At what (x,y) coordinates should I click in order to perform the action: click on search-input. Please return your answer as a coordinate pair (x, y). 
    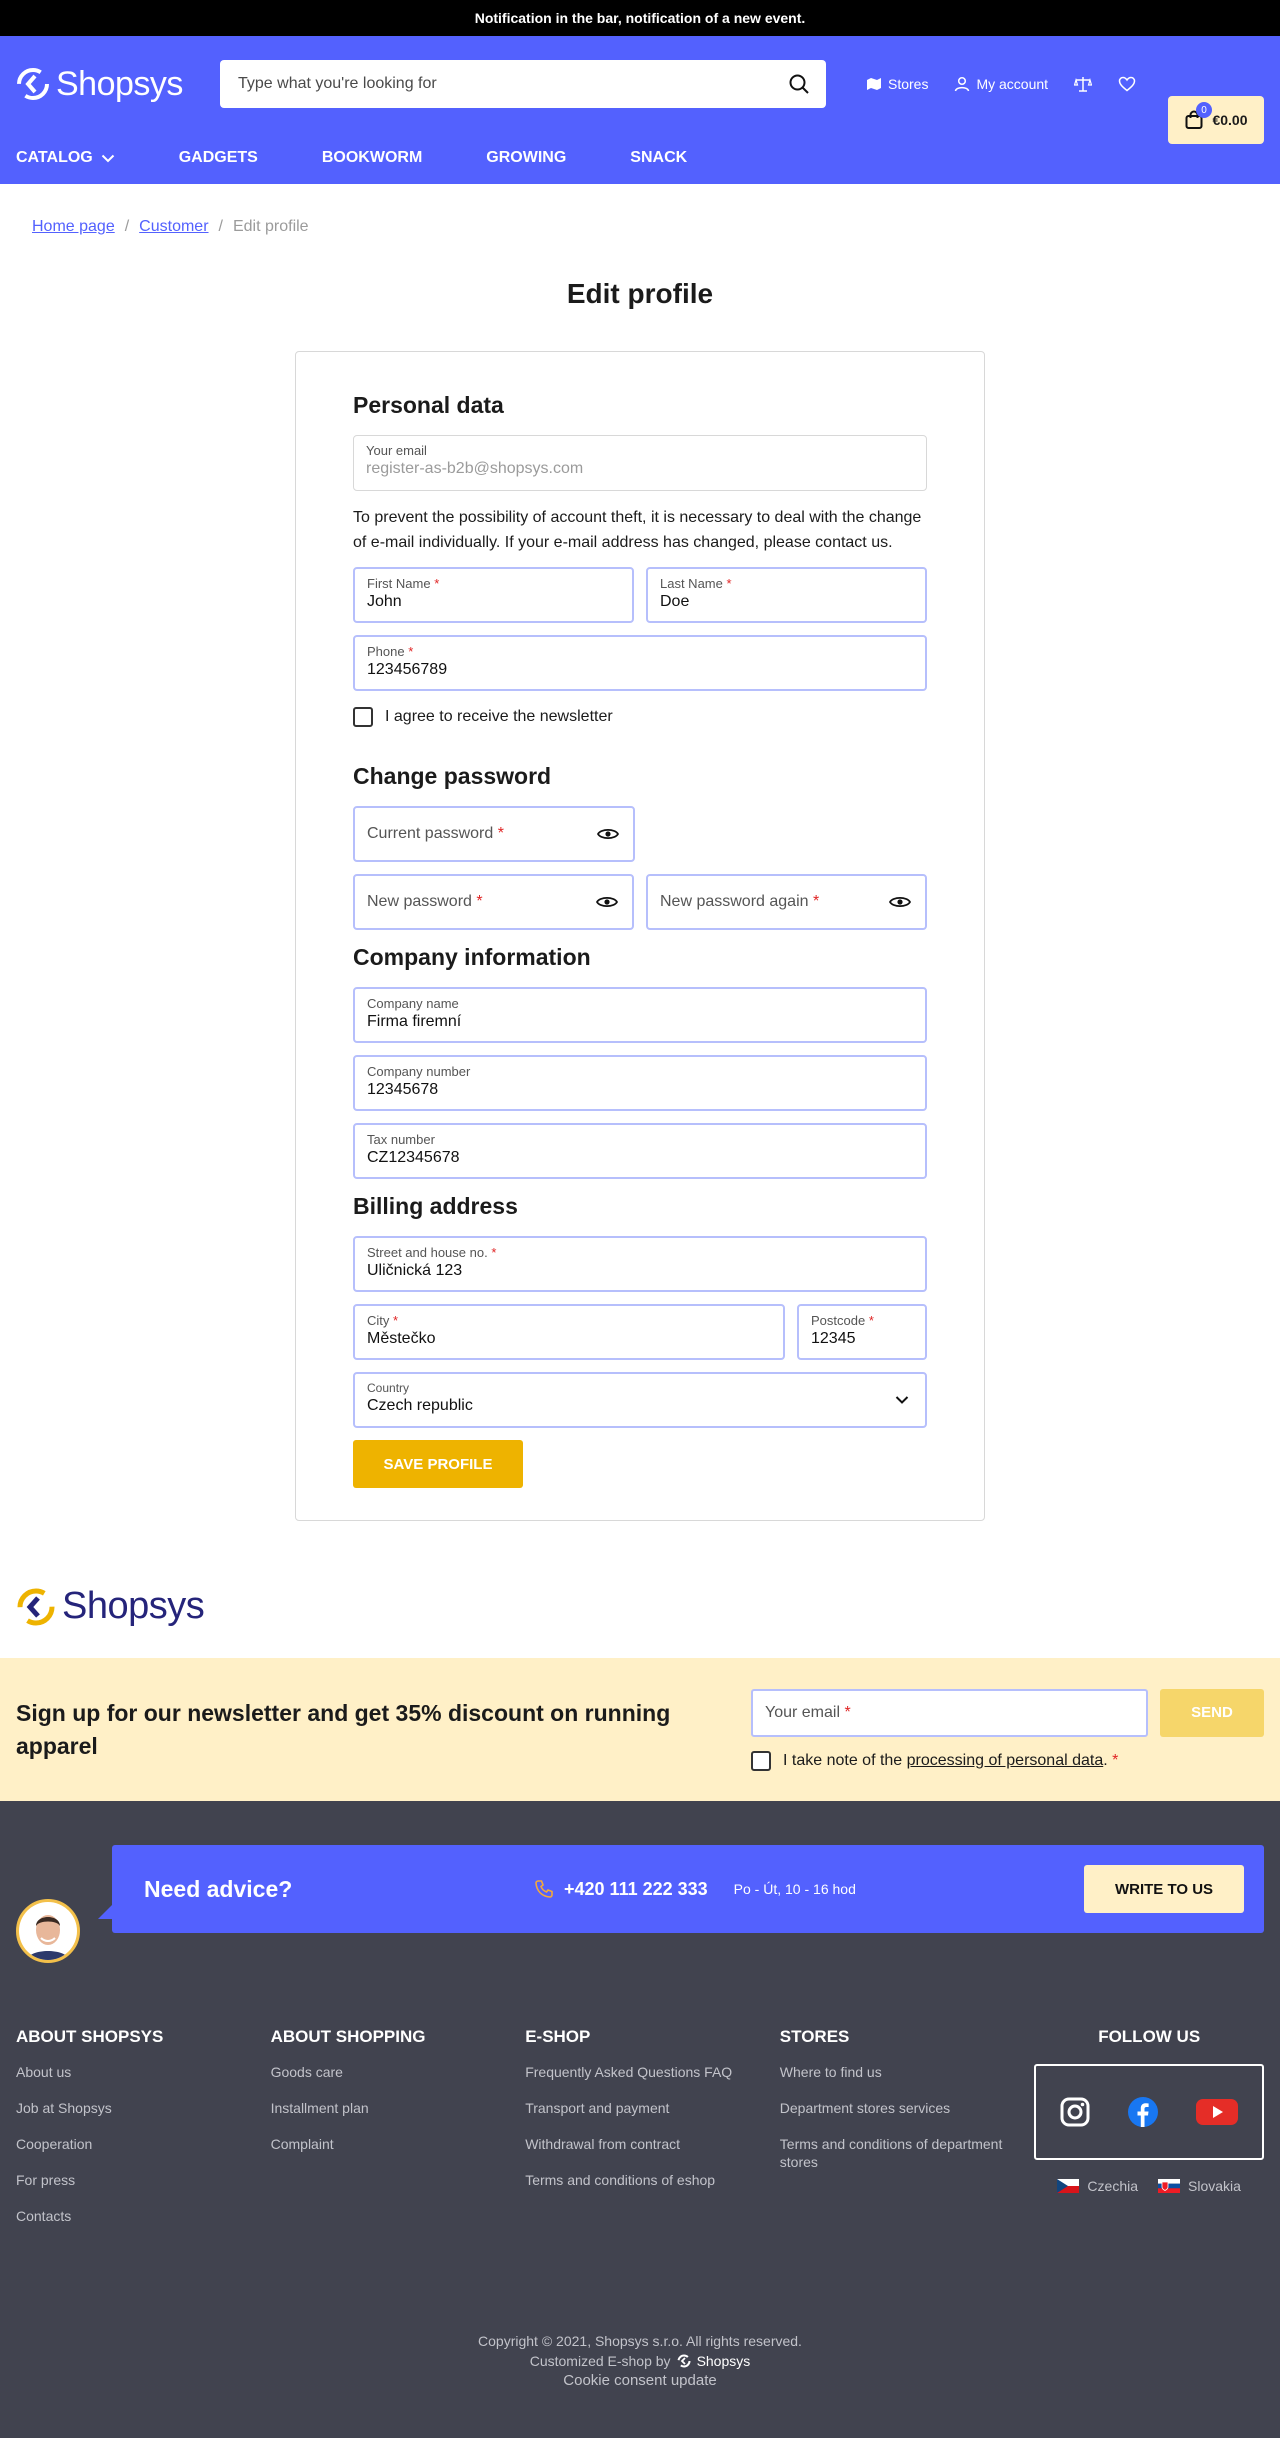
    Looking at the image, I should click on (513, 84).